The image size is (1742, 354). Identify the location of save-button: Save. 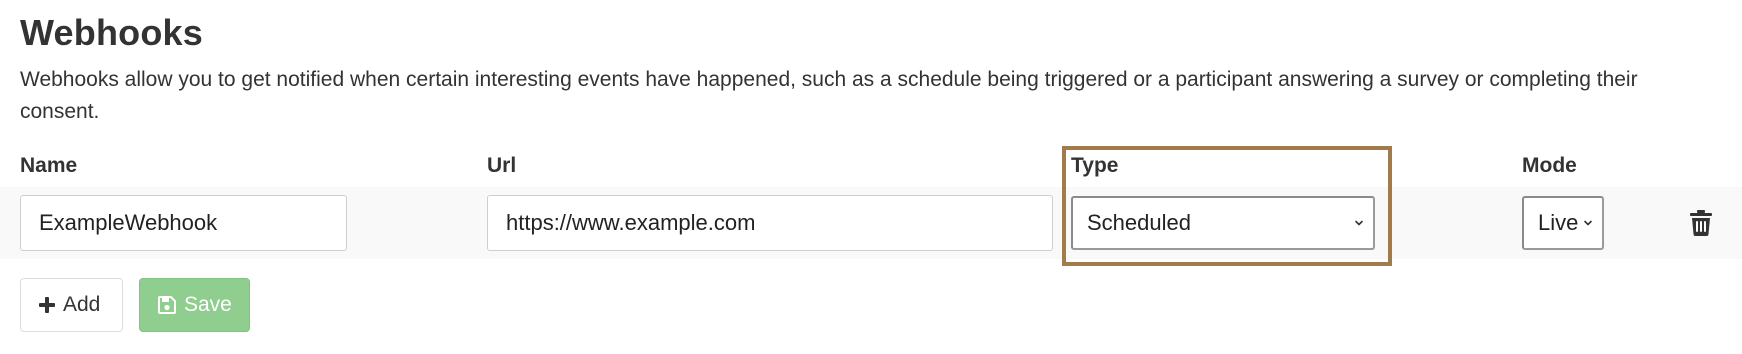
(194, 305).